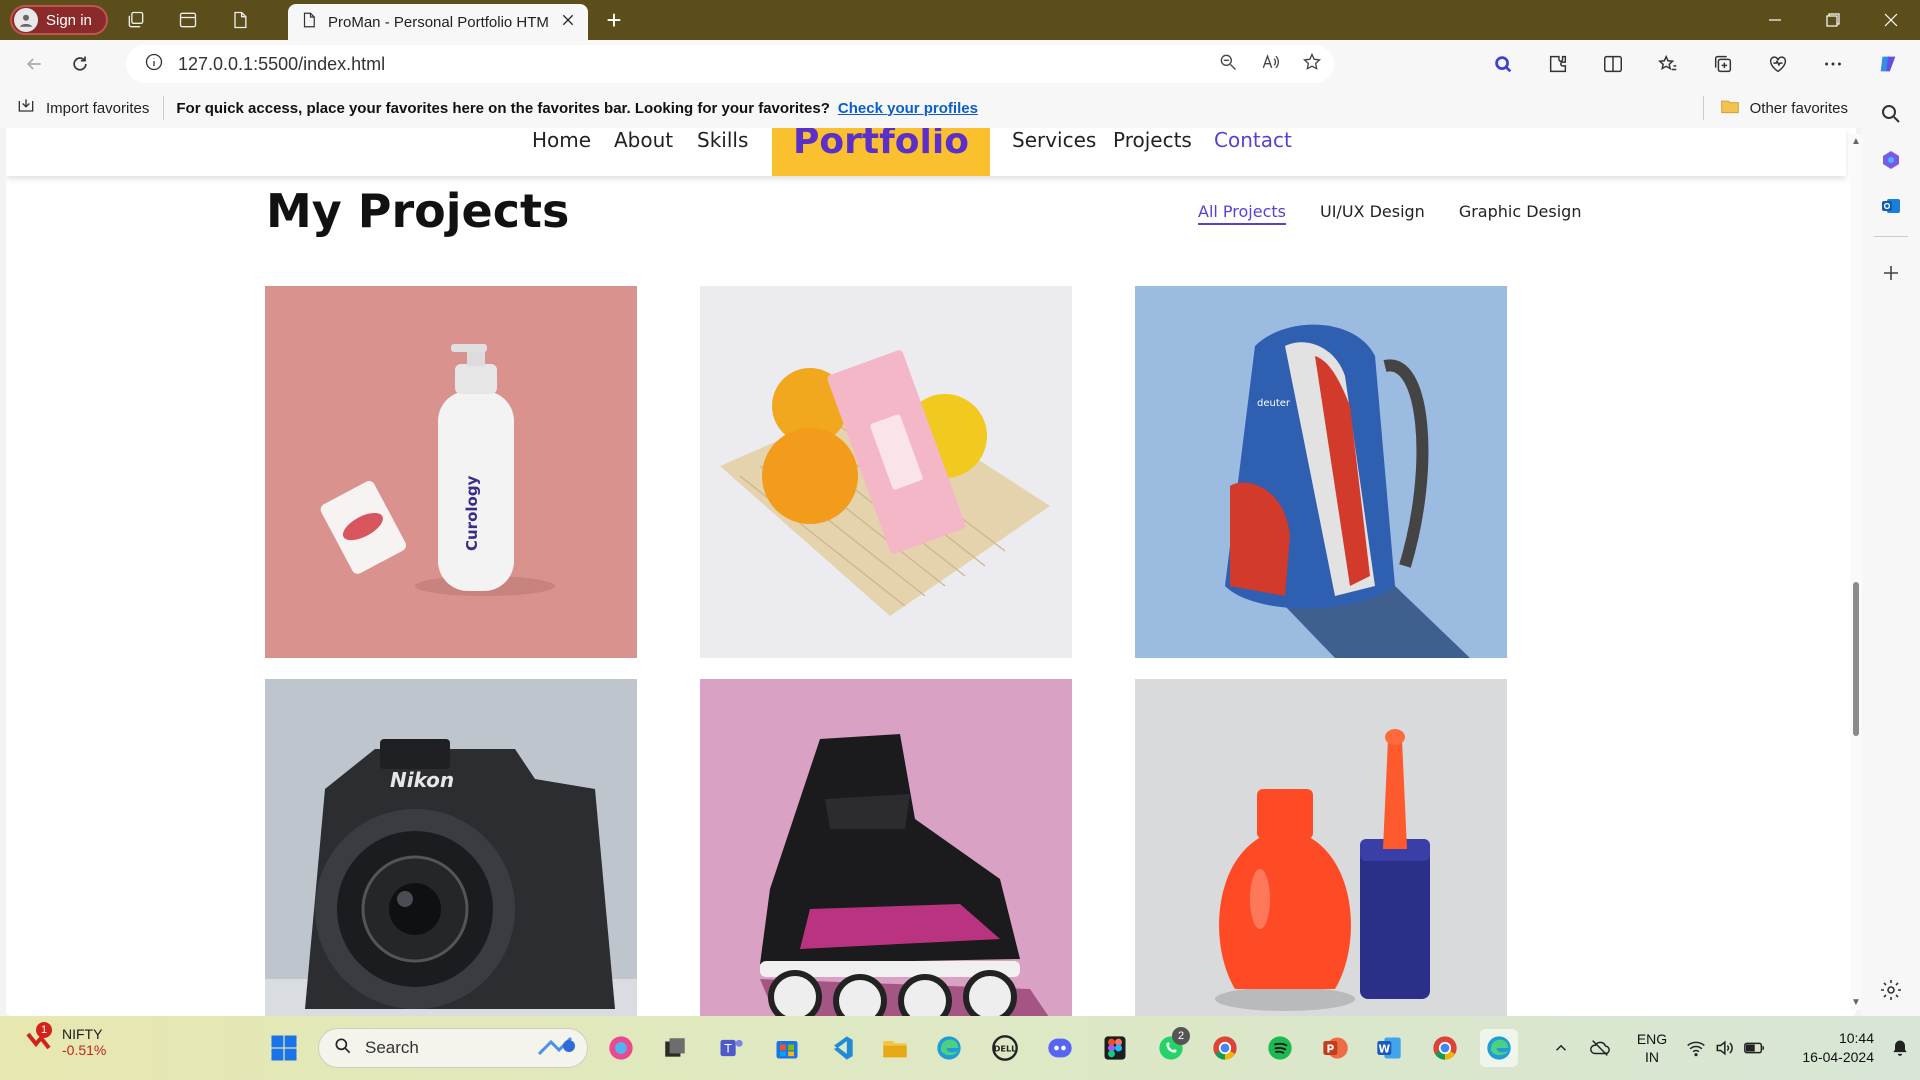  What do you see at coordinates (1242, 213) in the screenshot?
I see `filter-all-projects: All Projects` at bounding box center [1242, 213].